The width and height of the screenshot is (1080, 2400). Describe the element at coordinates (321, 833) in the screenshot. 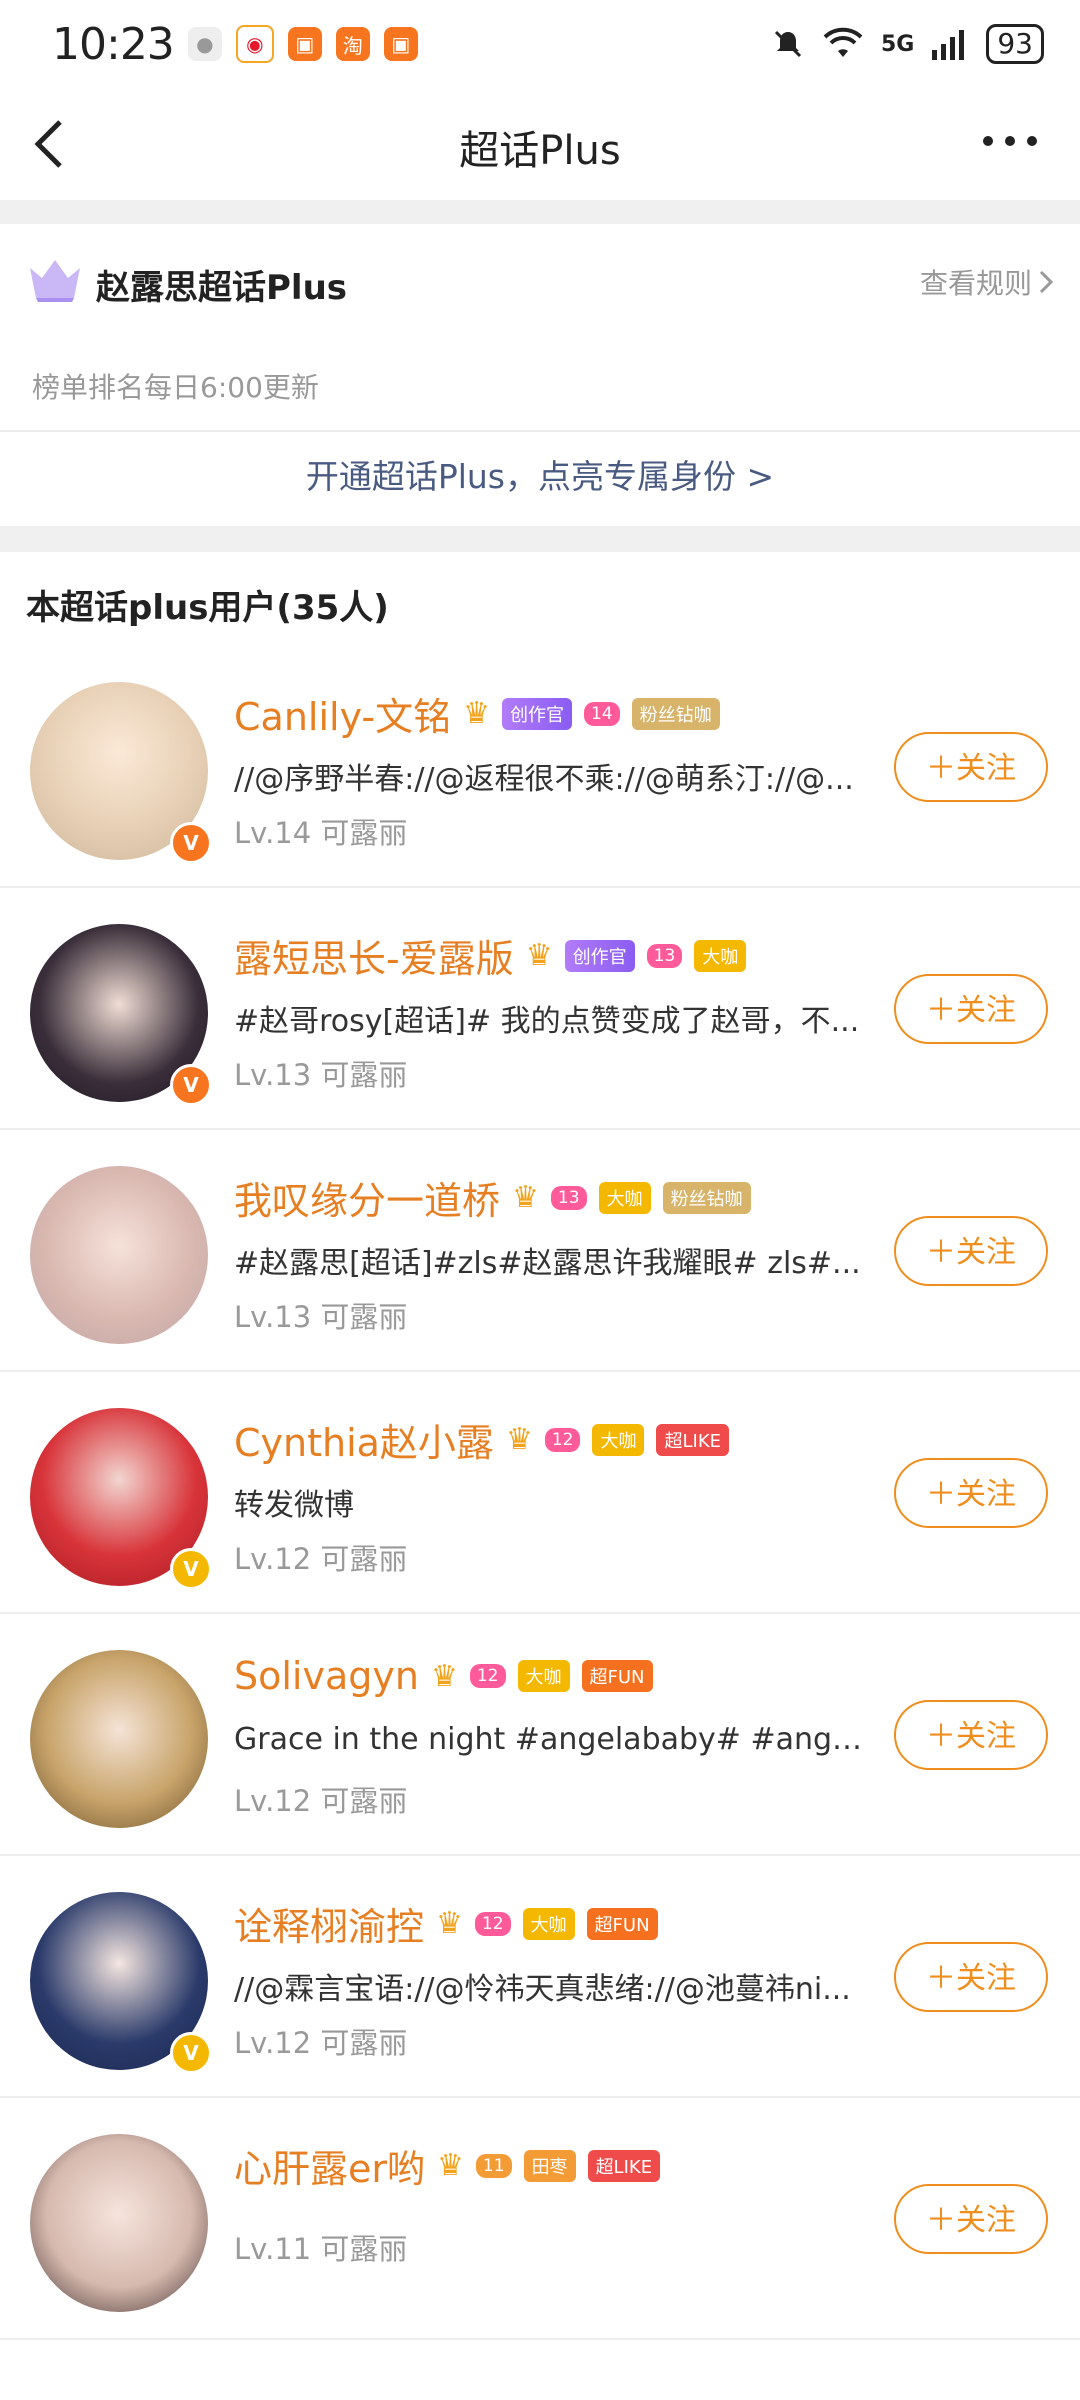

I see `user-level-meta: Lv.14 可露丽` at that location.